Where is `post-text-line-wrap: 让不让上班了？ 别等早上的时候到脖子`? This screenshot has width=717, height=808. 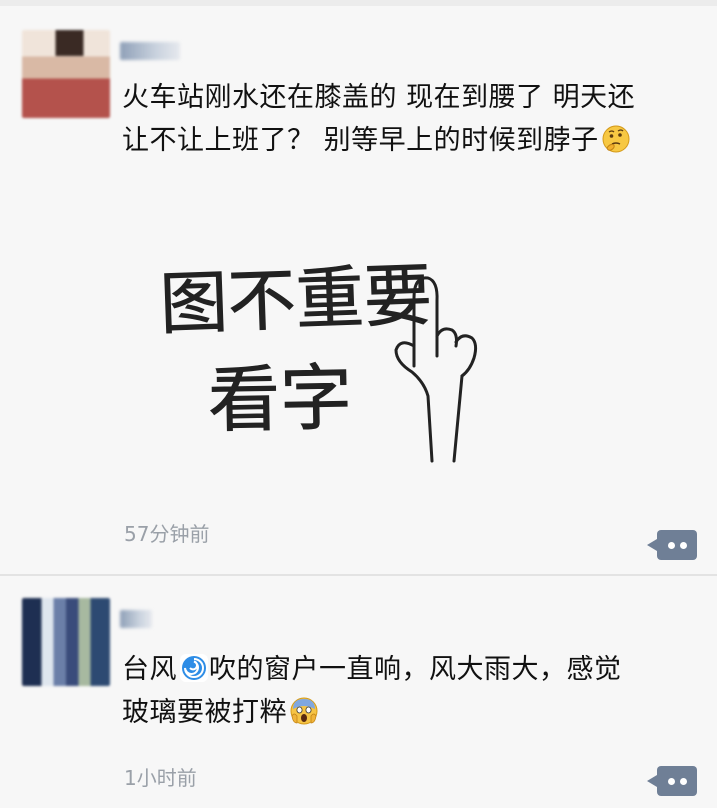
post-text-line-wrap: 让不让上班了？ 别等早上的时候到脖子 is located at coordinates (408, 140).